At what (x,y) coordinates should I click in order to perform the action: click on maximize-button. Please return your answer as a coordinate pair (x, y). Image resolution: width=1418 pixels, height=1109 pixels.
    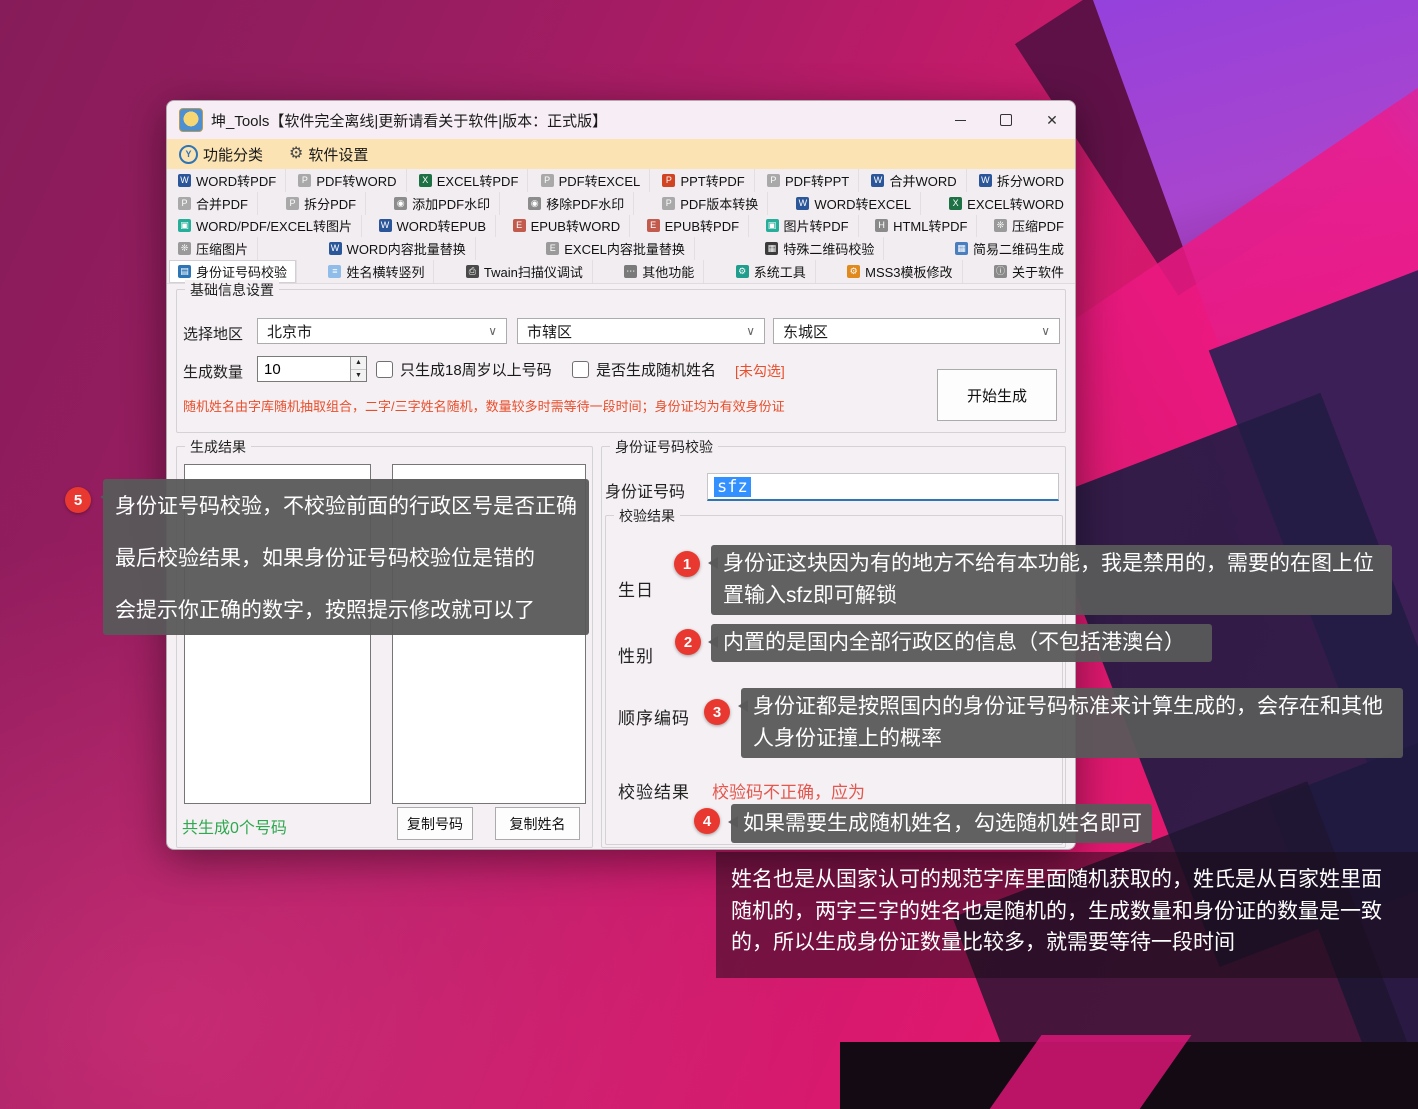
    Looking at the image, I should click on (1006, 120).